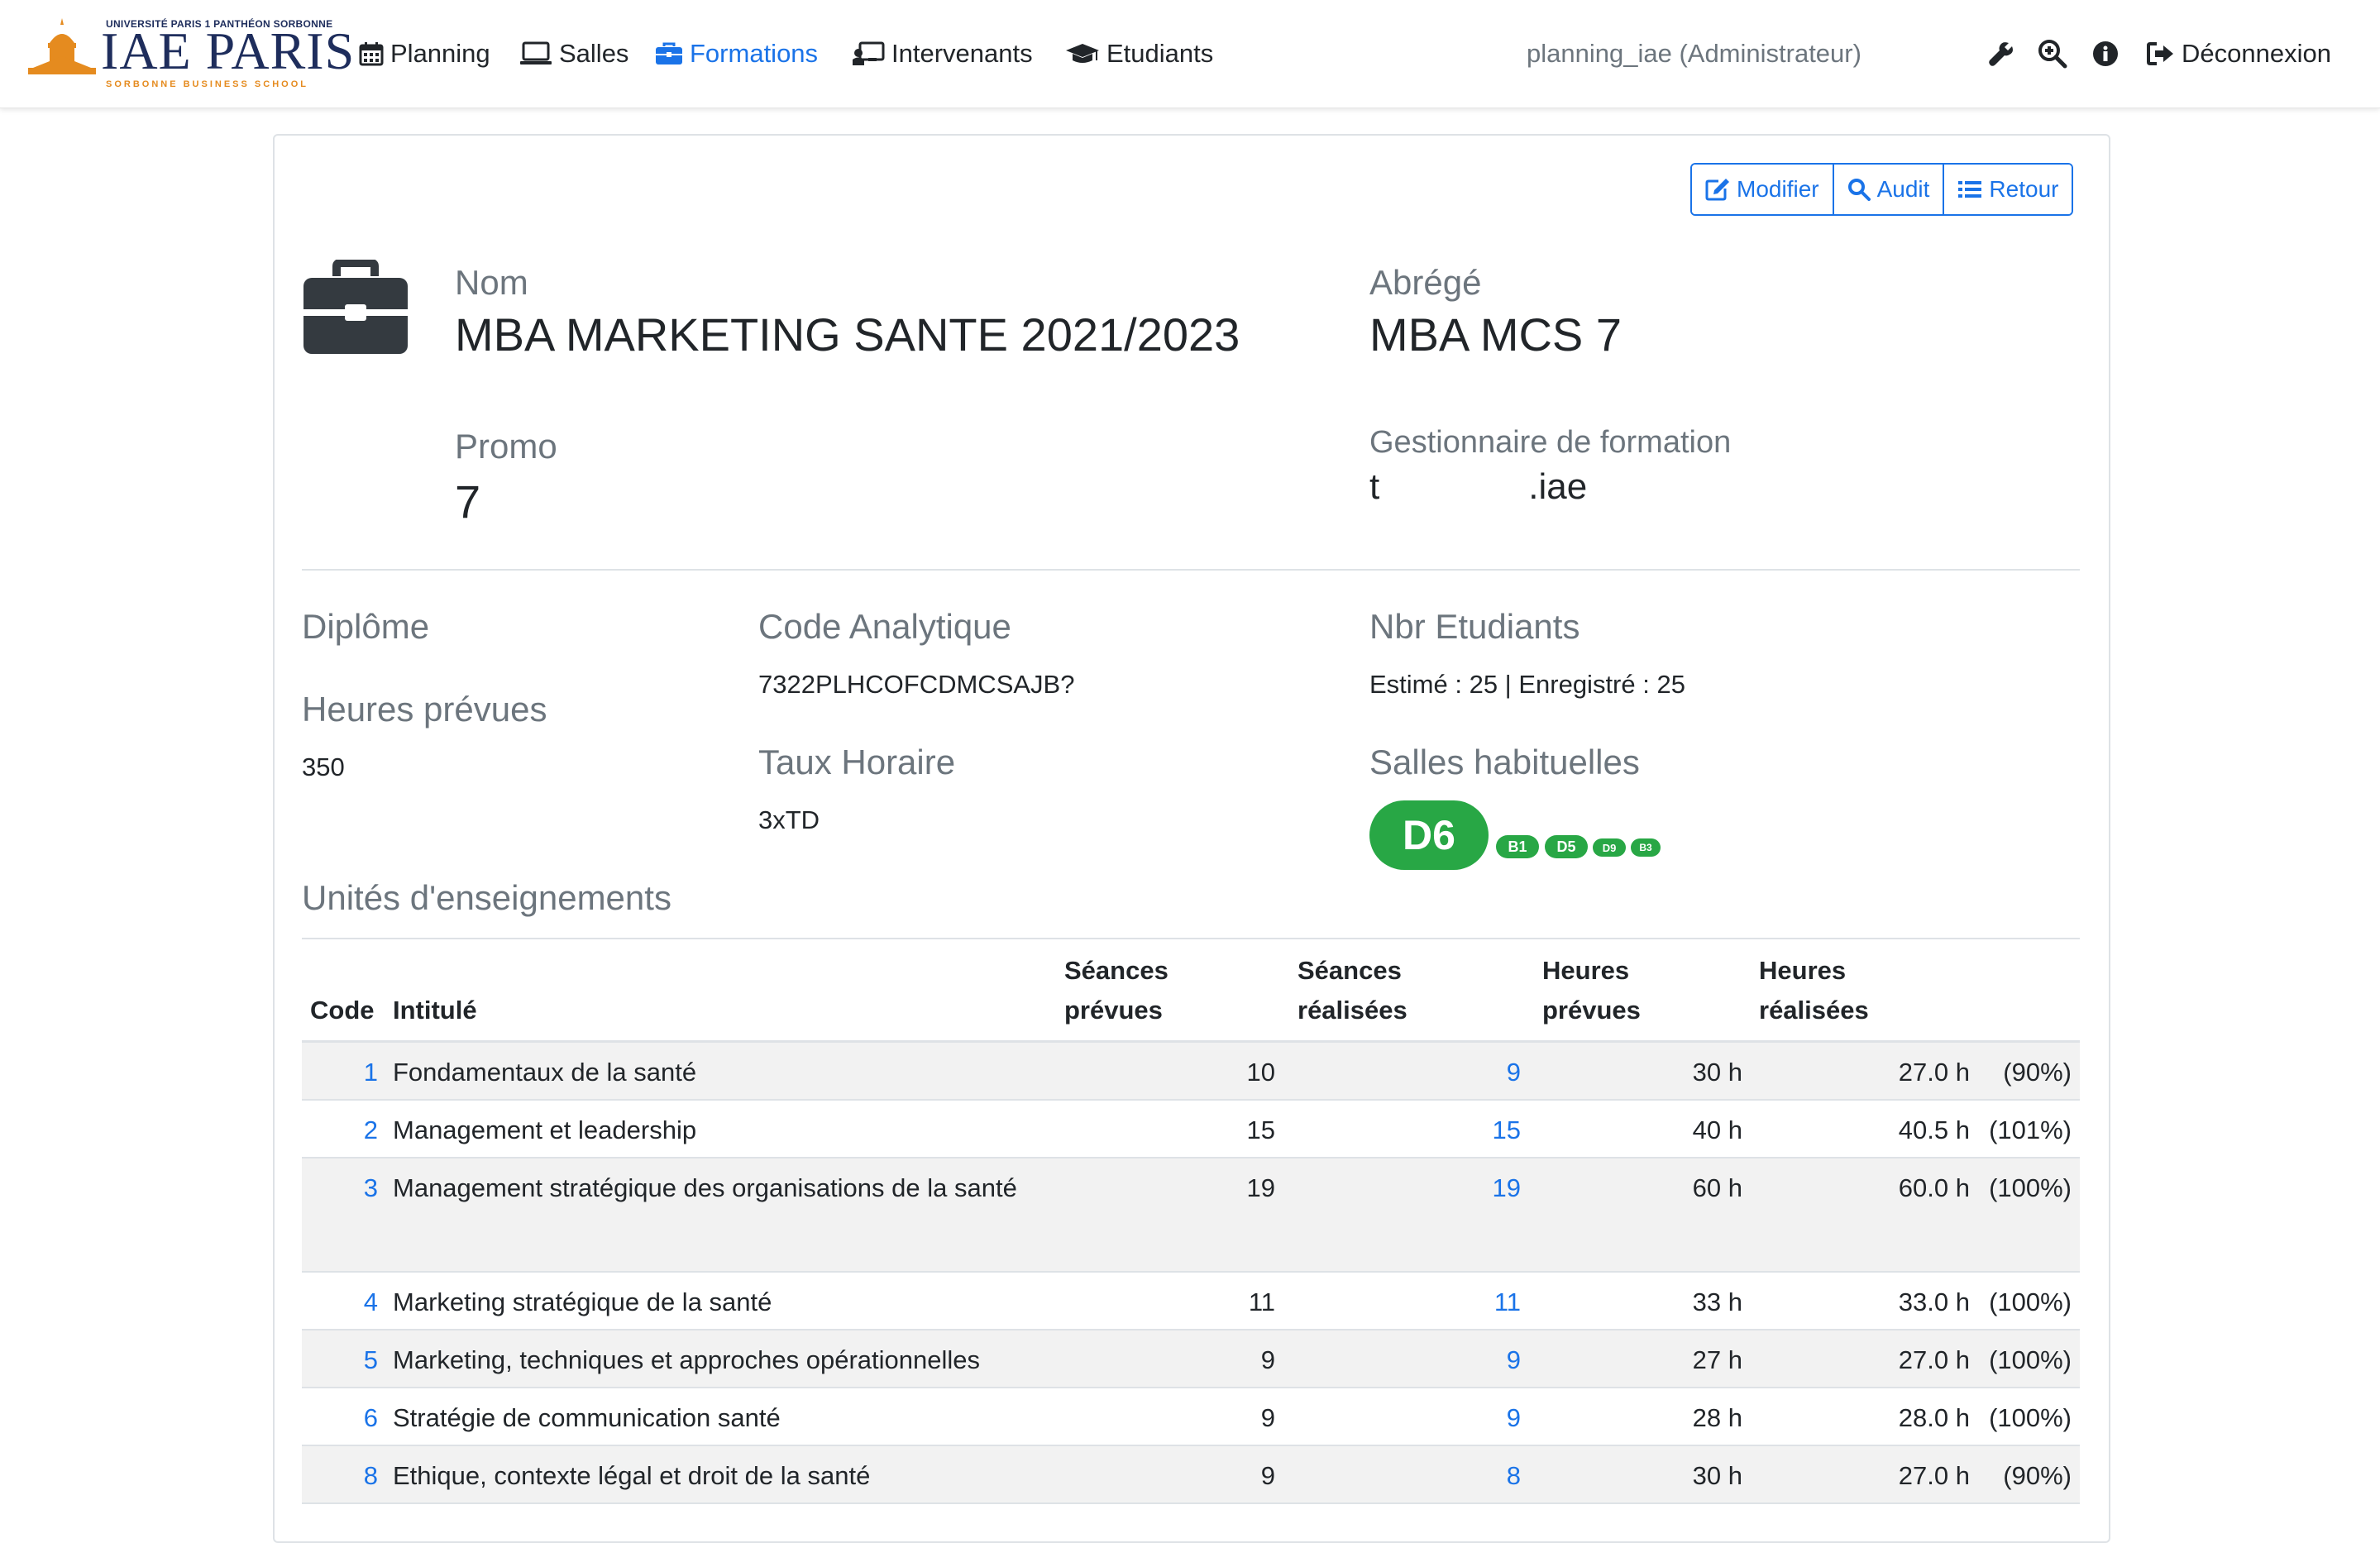 This screenshot has height=1543, width=2380. Describe the element at coordinates (424, 709) in the screenshot. I see `heures-prevues-label: Heures prévues` at that location.